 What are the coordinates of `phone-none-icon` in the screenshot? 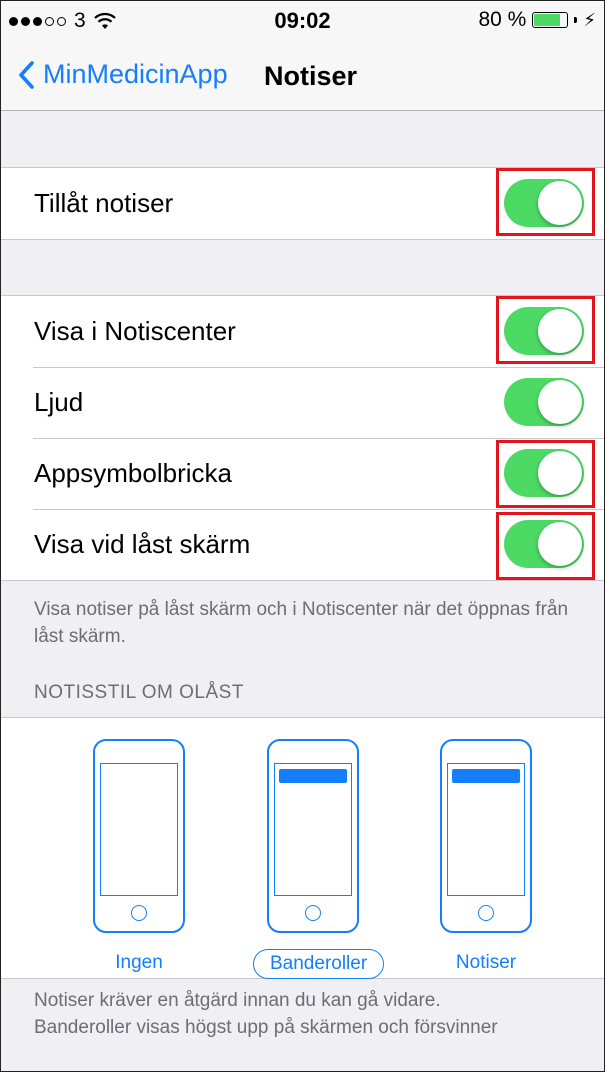 It's located at (139, 836).